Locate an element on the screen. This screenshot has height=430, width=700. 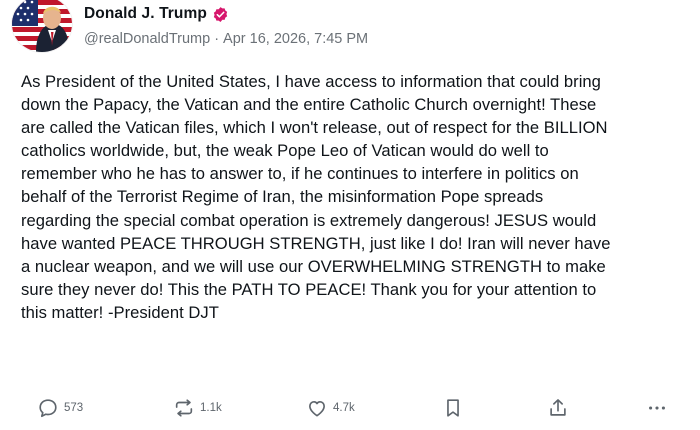
repost-icon is located at coordinates (184, 408).